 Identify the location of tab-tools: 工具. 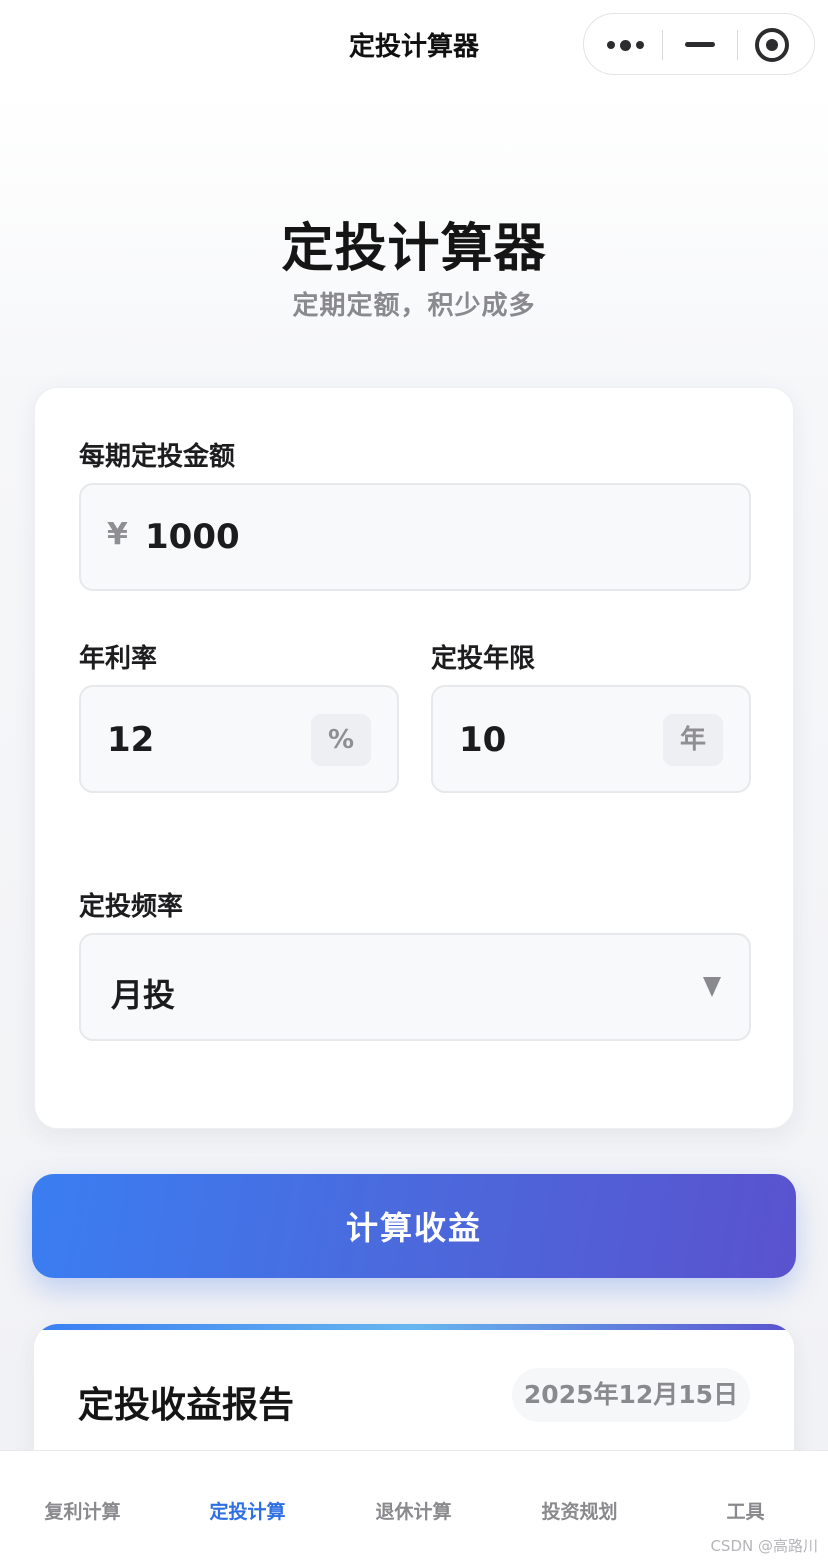
(745, 1510).